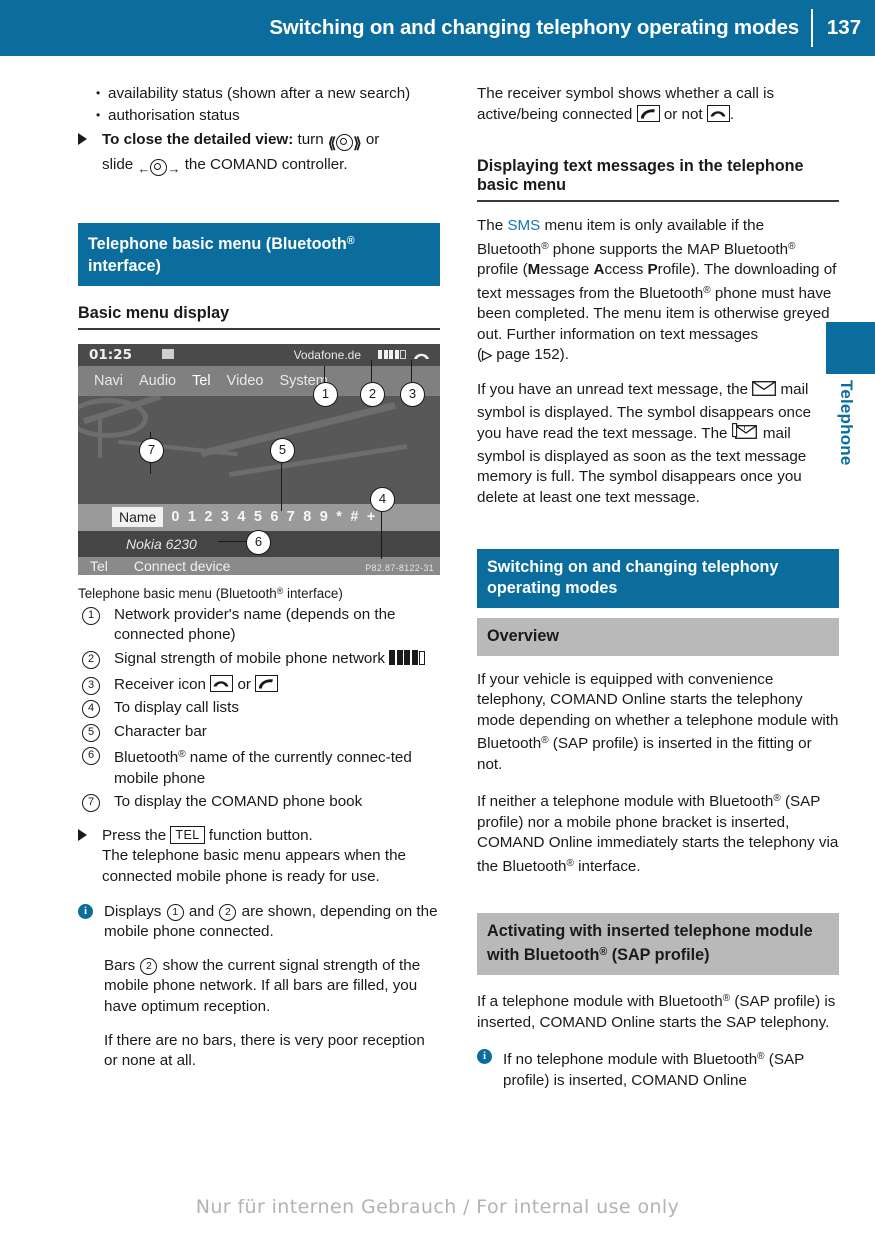  I want to click on callout-4: 4, so click(382, 499).